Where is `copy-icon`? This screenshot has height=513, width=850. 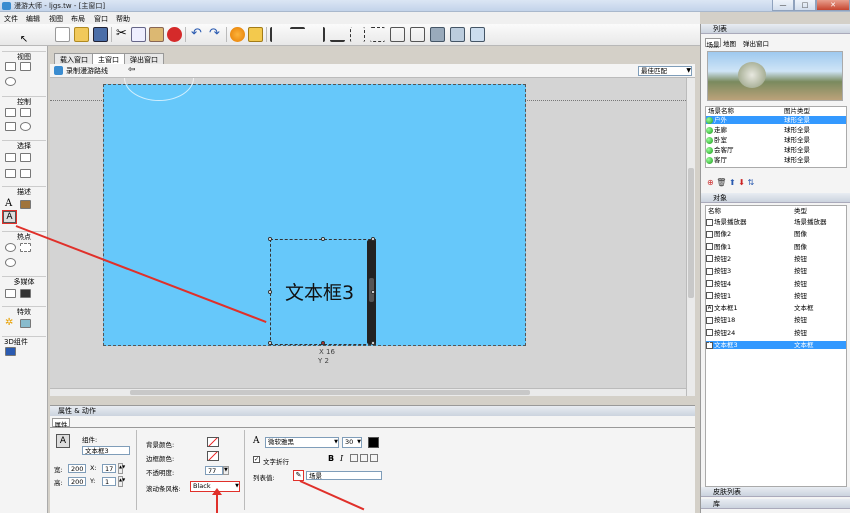
copy-icon is located at coordinates (138, 34).